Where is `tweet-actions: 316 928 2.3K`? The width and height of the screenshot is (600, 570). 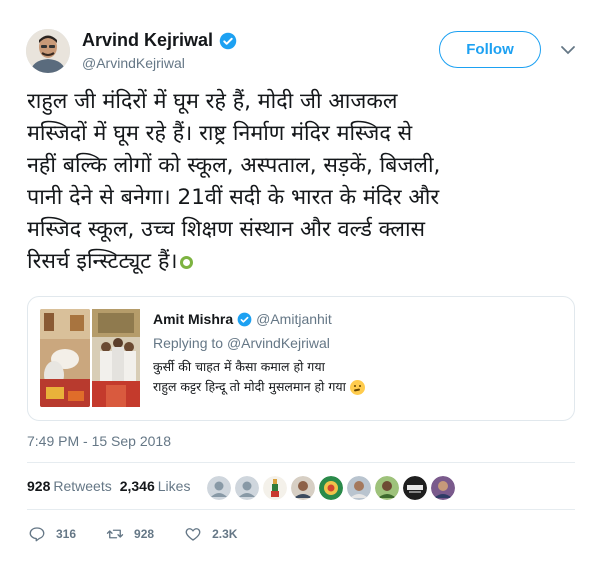 tweet-actions: 316 928 2.3K is located at coordinates (147, 534).